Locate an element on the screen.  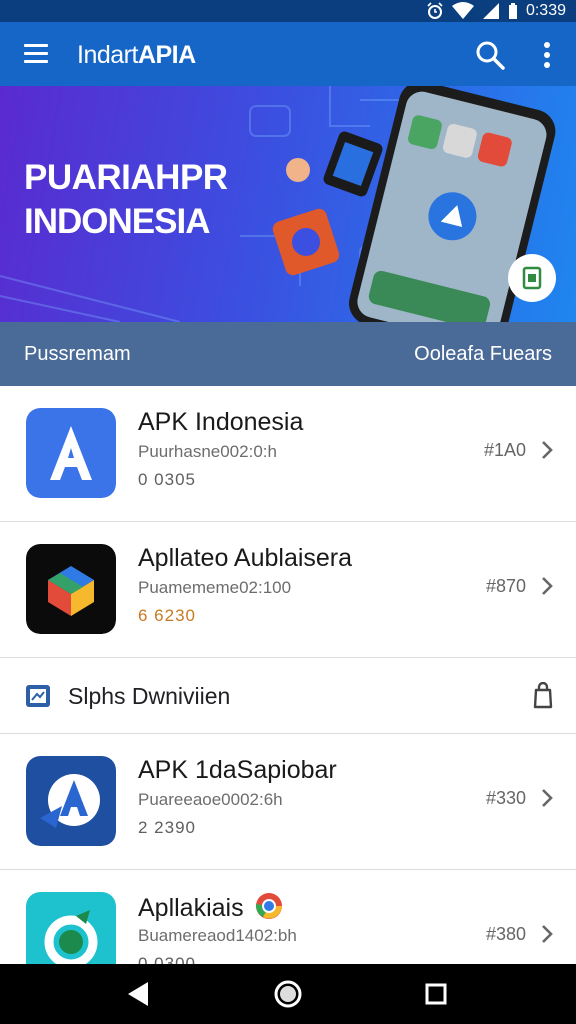
app-meta: 0 0305 is located at coordinates (167, 479).